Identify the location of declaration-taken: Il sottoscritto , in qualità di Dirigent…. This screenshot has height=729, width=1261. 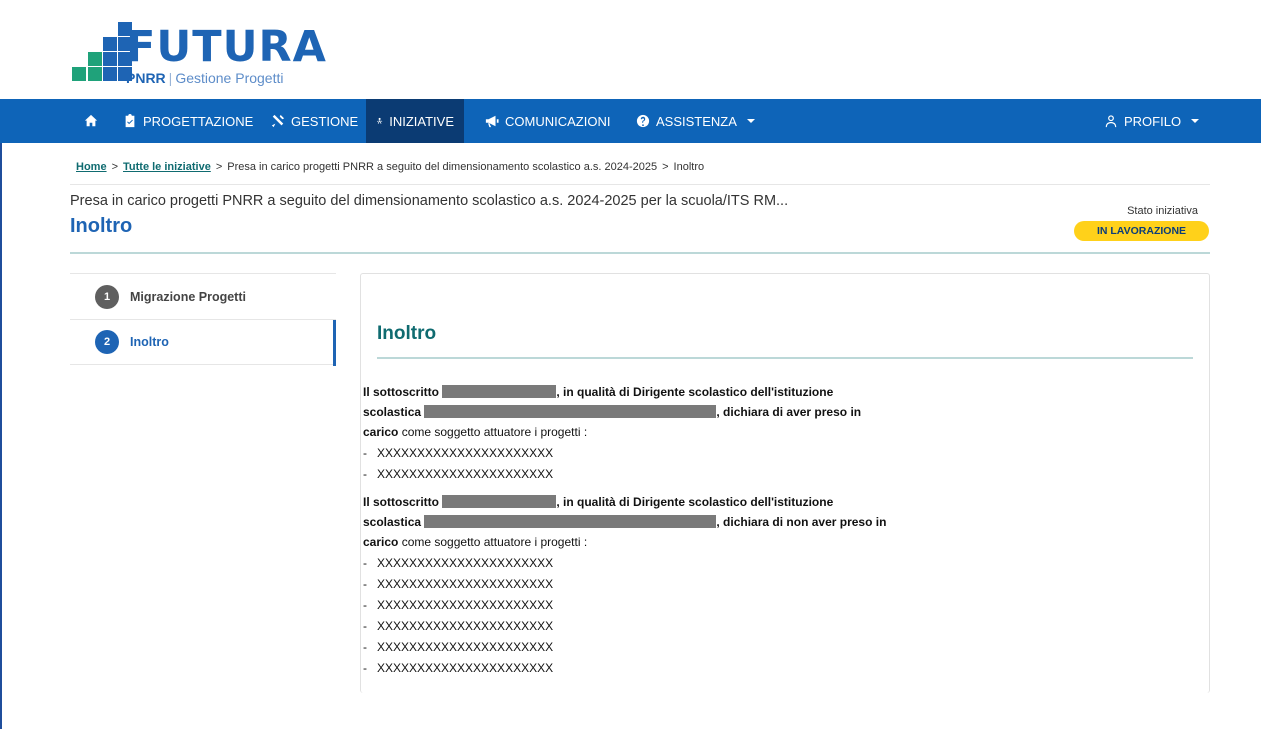
(612, 433).